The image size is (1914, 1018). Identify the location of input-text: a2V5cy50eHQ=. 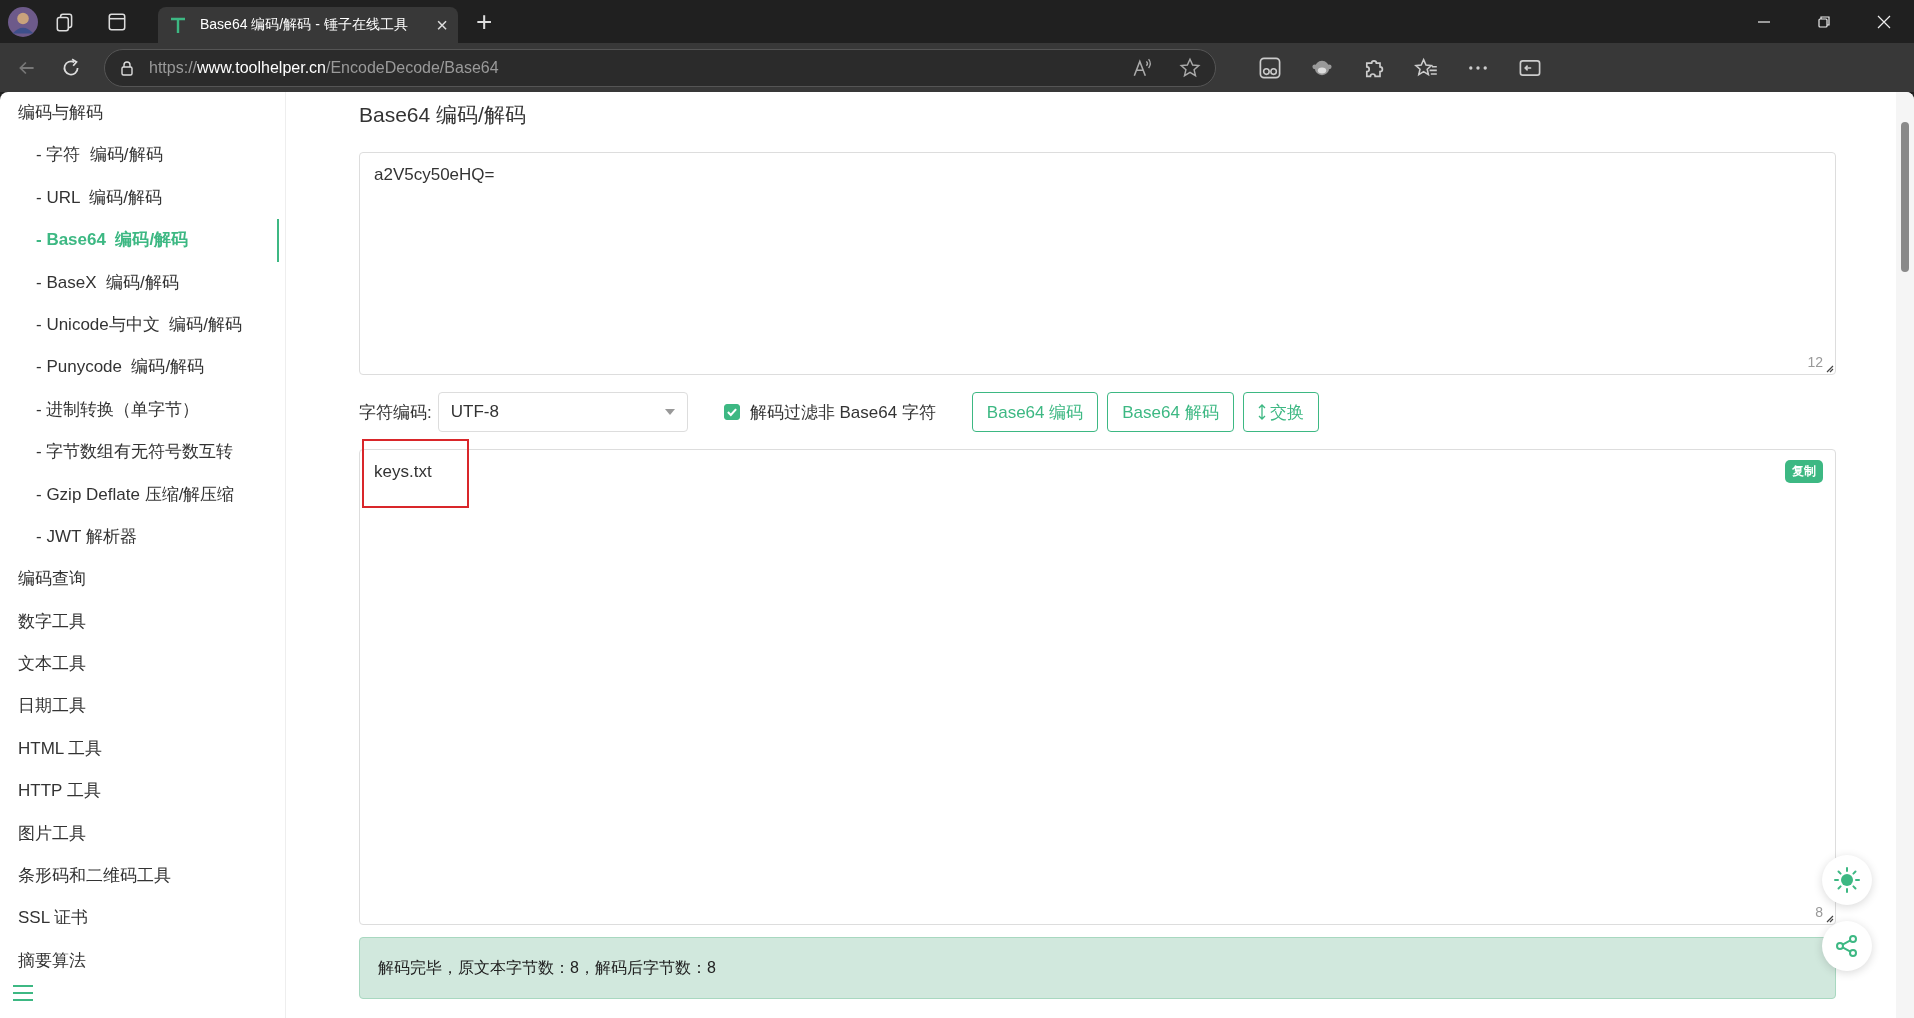
(434, 175).